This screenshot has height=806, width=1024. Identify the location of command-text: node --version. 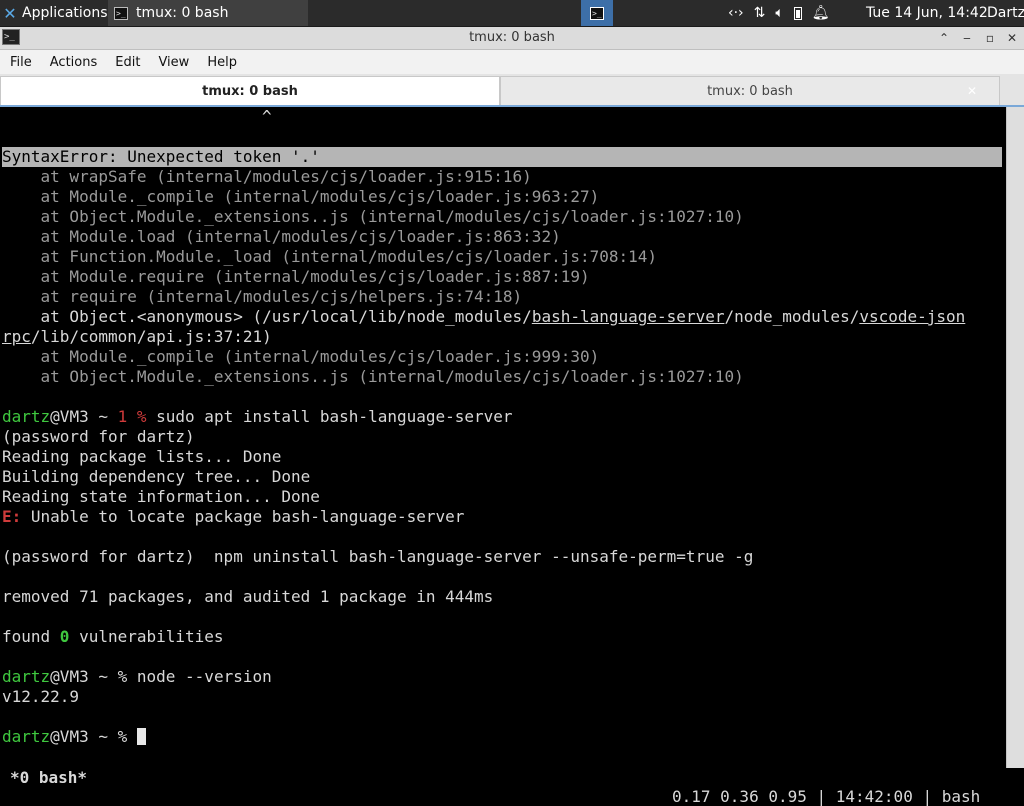
(204, 676).